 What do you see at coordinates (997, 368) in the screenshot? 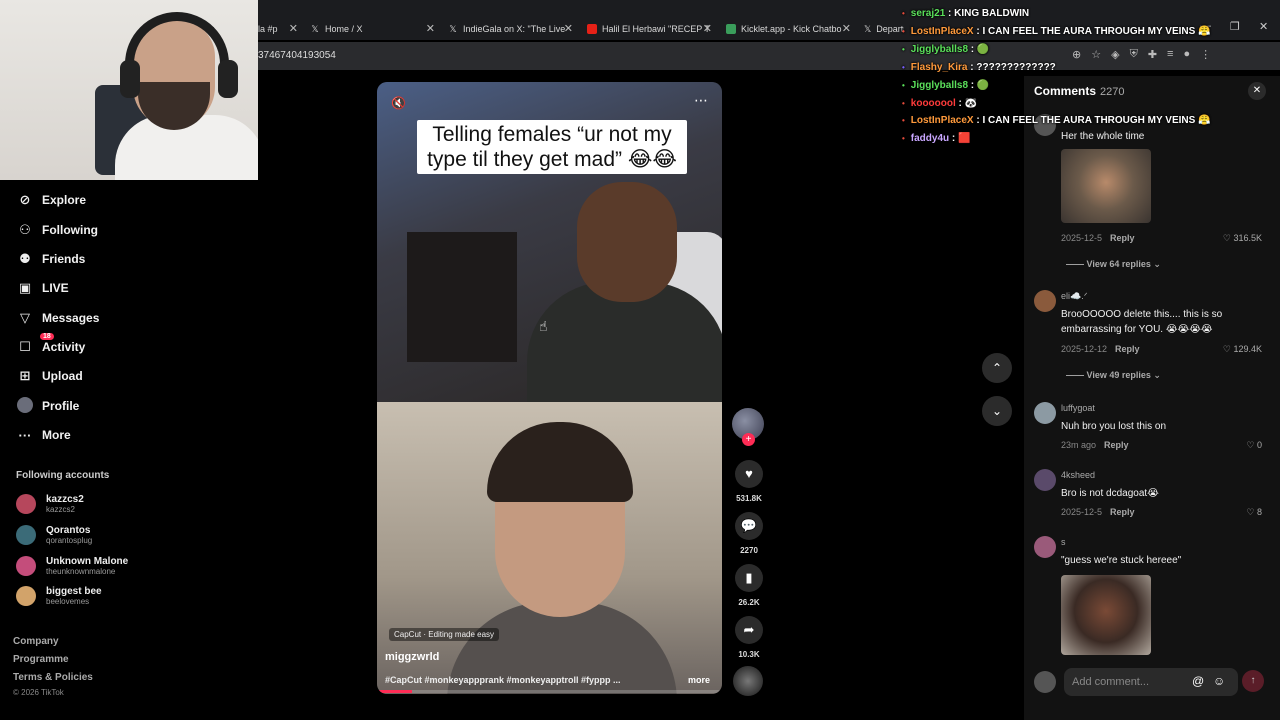
I see `previous-video-button: ⌃` at bounding box center [997, 368].